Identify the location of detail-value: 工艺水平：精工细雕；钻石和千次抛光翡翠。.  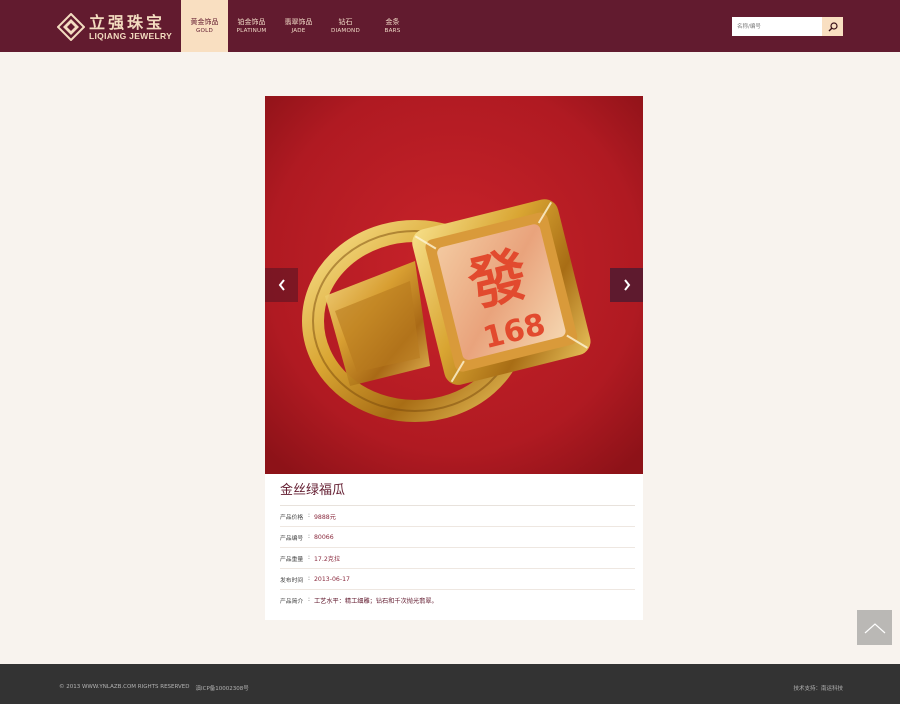
(376, 601).